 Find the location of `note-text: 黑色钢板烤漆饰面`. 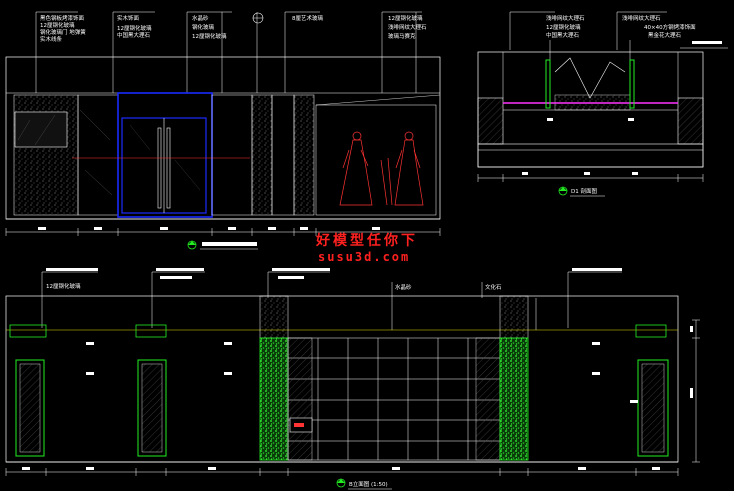

note-text: 黑色钢板烤漆饰面 is located at coordinates (62, 18).